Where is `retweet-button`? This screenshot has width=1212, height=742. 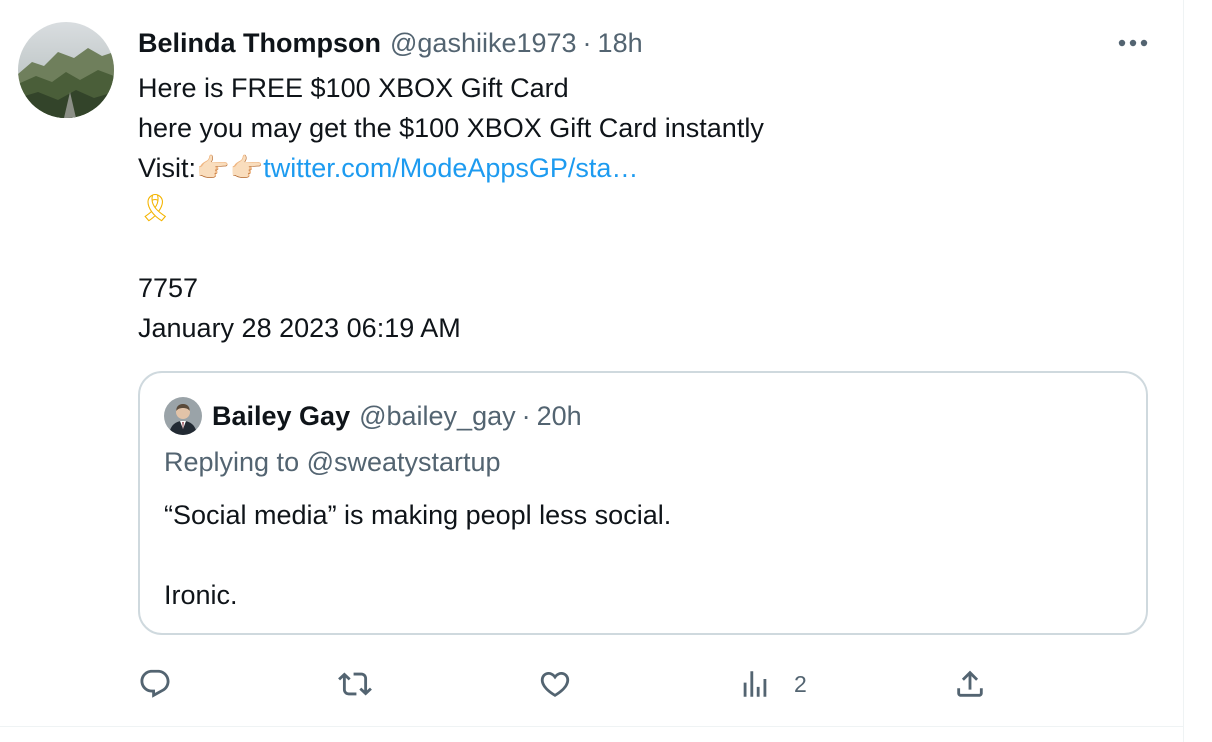 retweet-button is located at coordinates (355, 684).